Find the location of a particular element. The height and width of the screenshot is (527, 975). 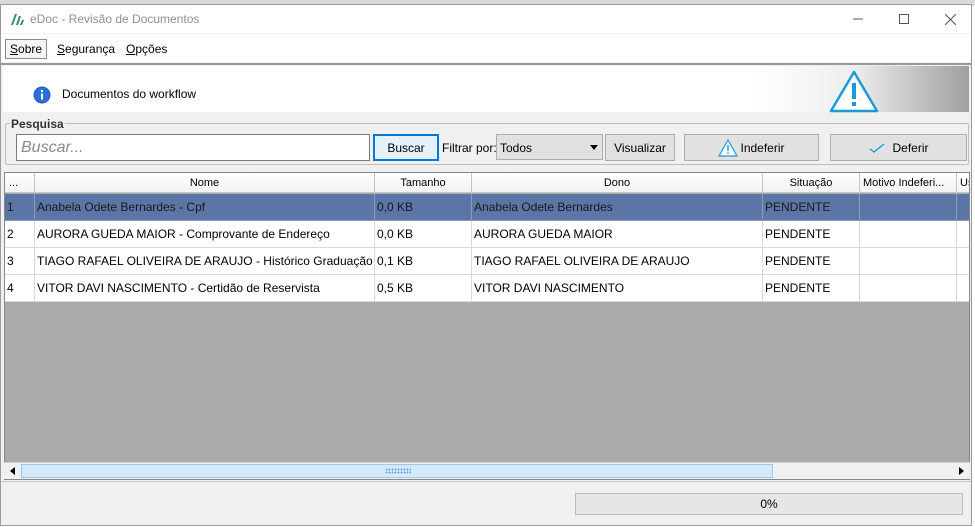

maximize-icon is located at coordinates (904, 19).